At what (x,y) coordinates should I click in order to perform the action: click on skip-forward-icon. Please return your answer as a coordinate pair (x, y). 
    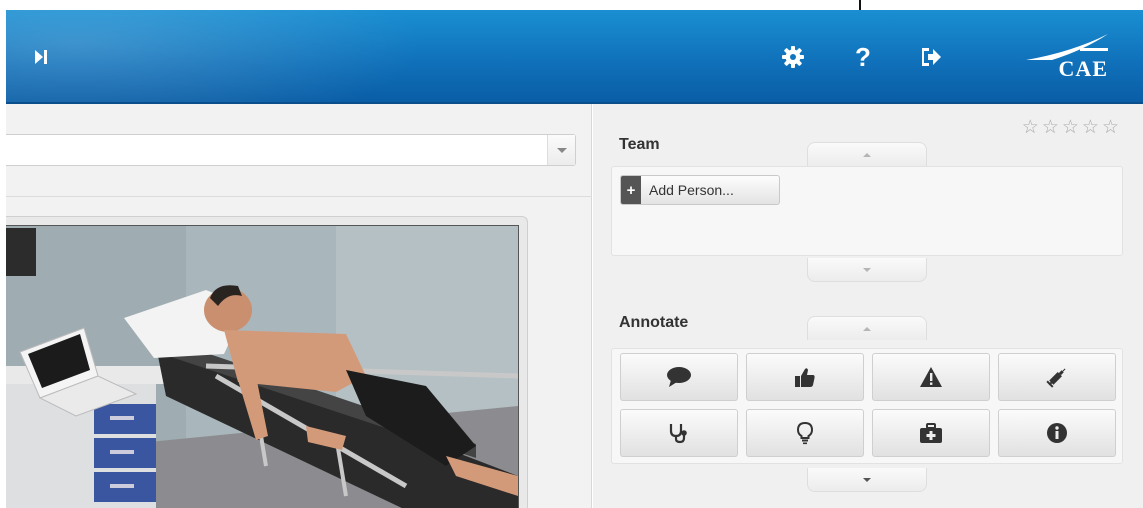
    Looking at the image, I should click on (41, 57).